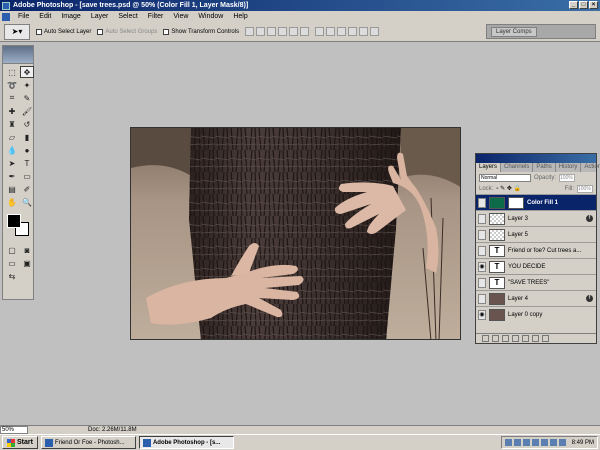 This screenshot has height=450, width=600. I want to click on standard-screen-icon: ▭, so click(12, 263).